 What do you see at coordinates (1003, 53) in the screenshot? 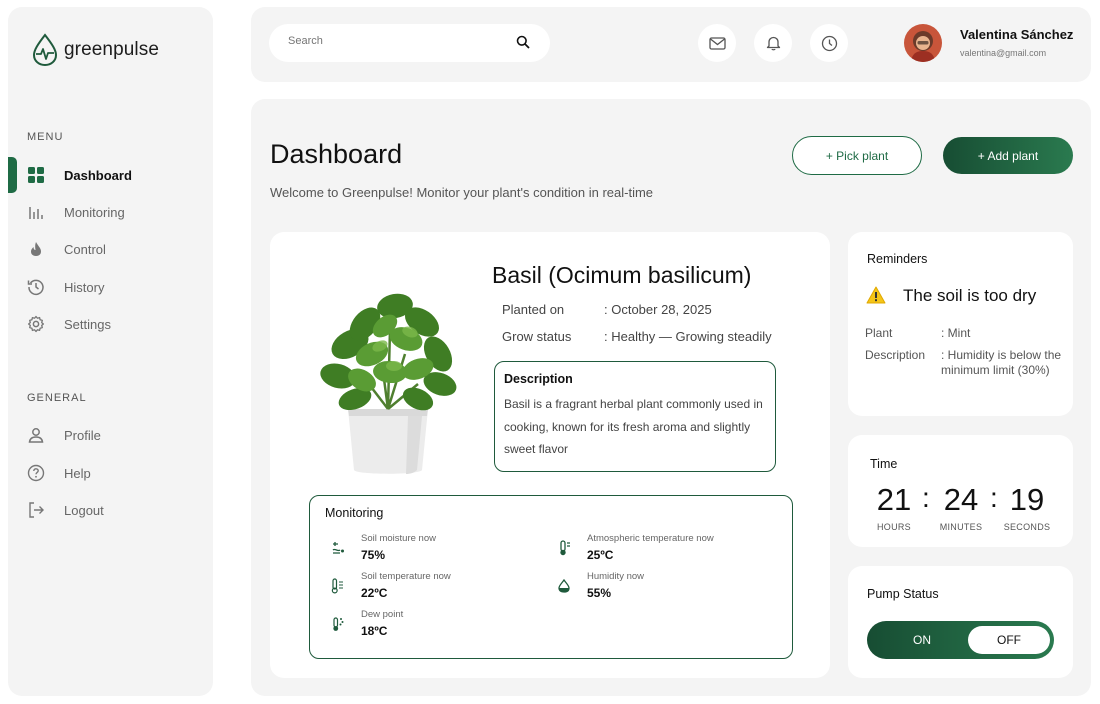
I see `user-email: valentina@gmail.com` at bounding box center [1003, 53].